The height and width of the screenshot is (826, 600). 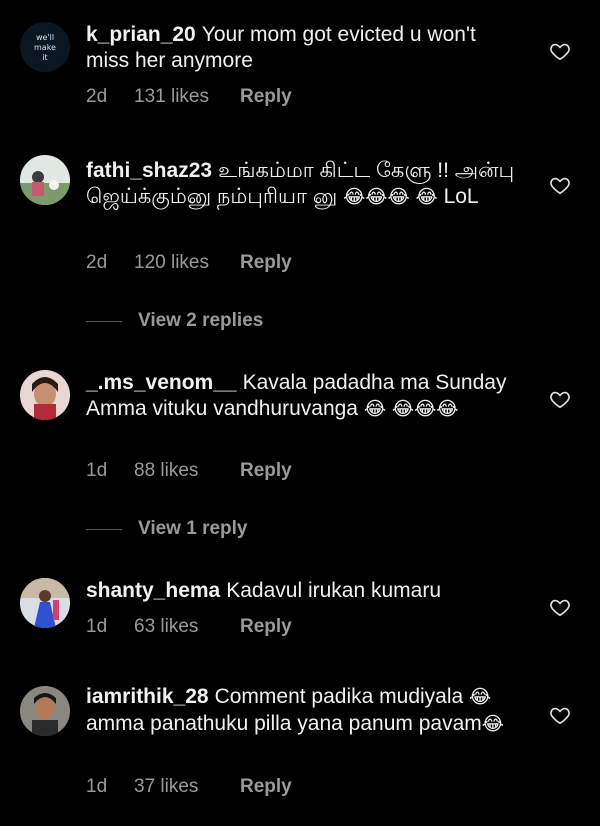 I want to click on username: _.ms_venom__, so click(x=161, y=382).